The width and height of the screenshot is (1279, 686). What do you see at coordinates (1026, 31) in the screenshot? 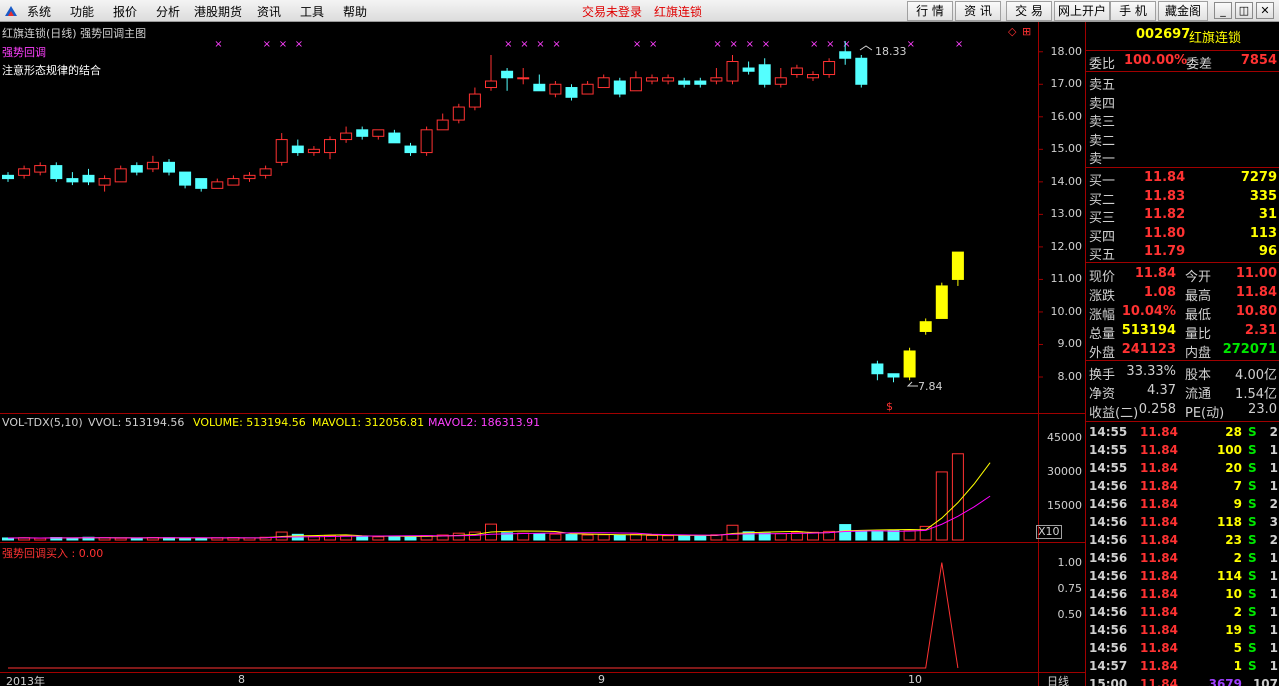
I see `expand-icon: ⊞` at bounding box center [1026, 31].